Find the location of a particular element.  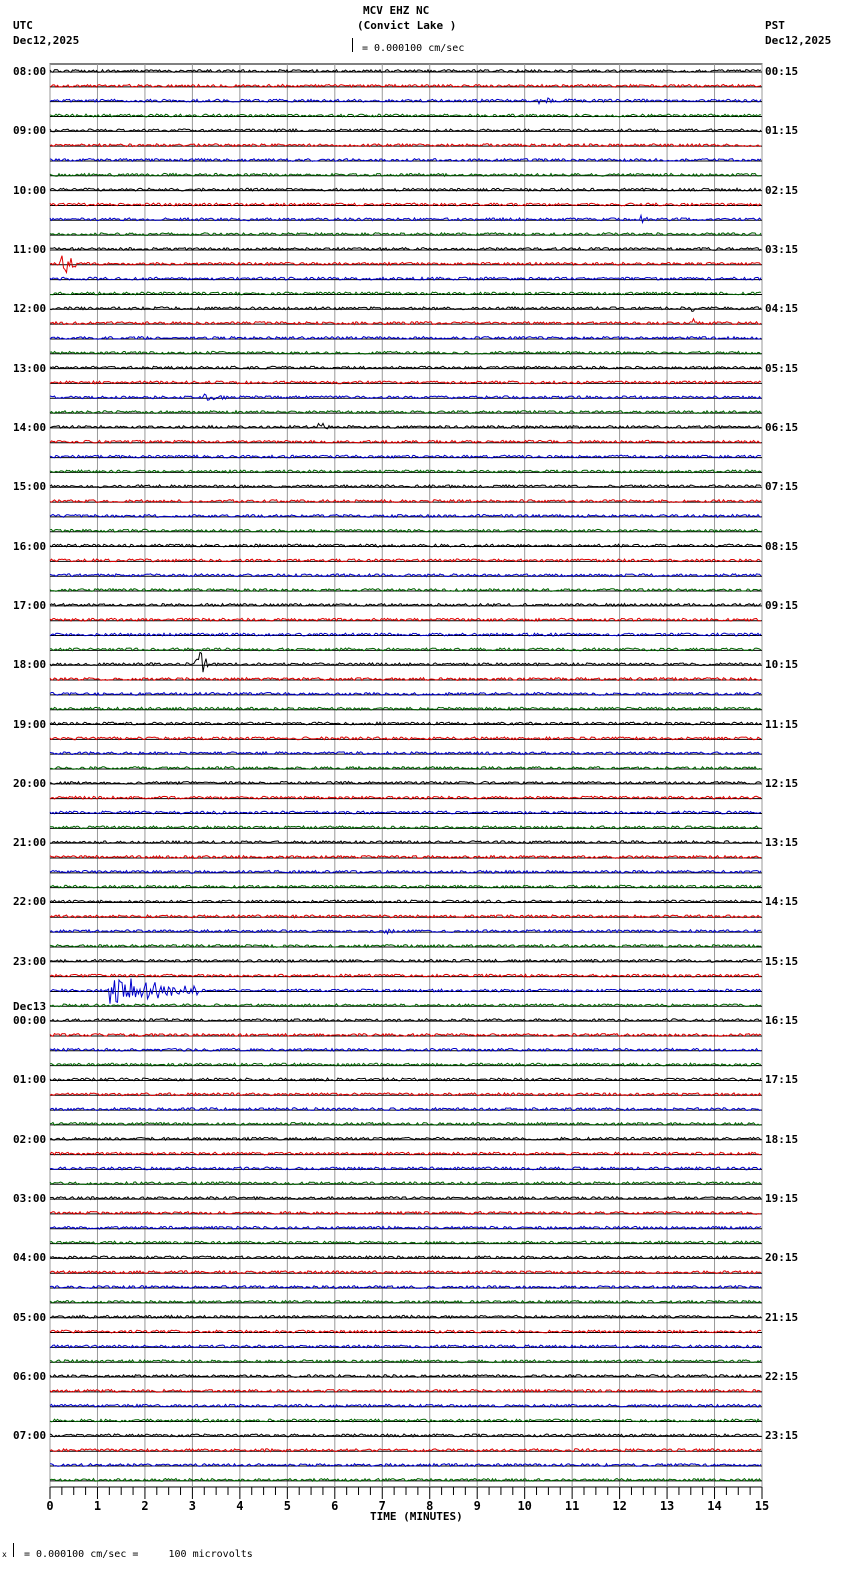

pst-hour-label: 21:15 is located at coordinates (782, 1317).